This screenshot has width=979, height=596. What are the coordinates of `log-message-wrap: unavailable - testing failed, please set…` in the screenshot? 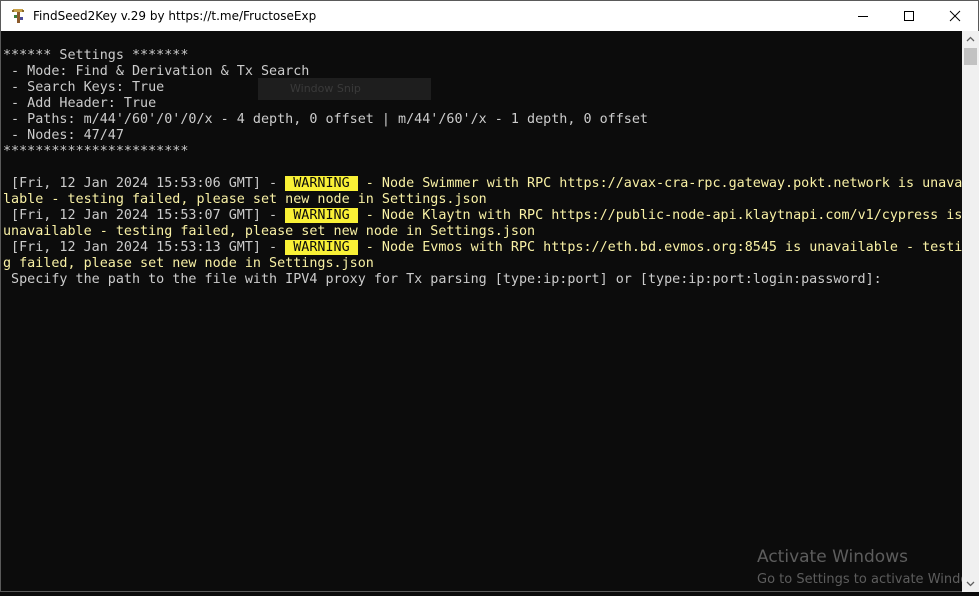 It's located at (269, 231).